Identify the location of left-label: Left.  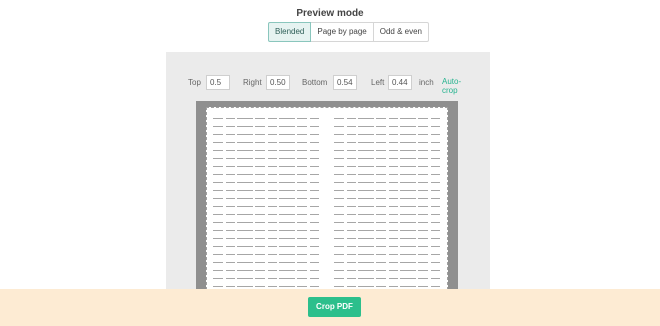
(378, 82).